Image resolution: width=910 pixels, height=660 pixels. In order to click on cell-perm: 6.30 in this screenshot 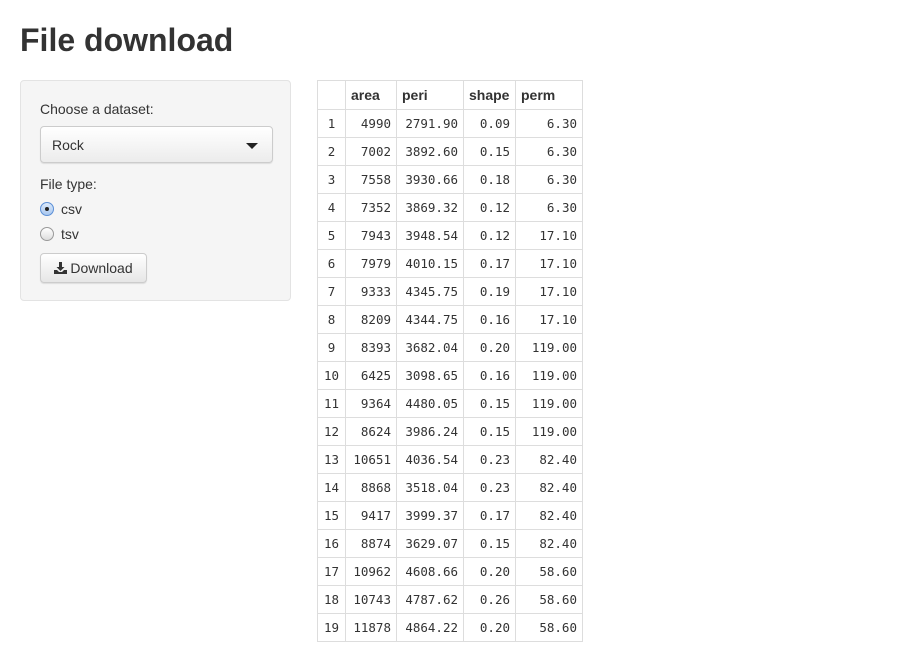, I will do `click(549, 123)`.